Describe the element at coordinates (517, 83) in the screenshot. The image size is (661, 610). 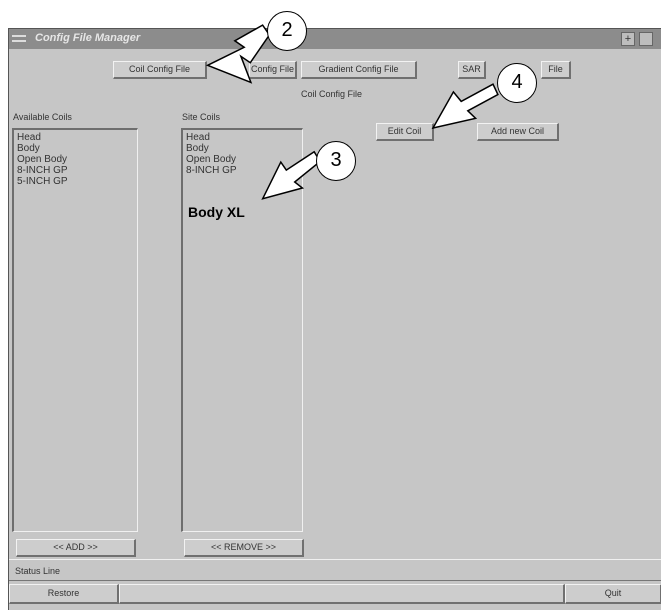
I see `callout-4: 4` at that location.